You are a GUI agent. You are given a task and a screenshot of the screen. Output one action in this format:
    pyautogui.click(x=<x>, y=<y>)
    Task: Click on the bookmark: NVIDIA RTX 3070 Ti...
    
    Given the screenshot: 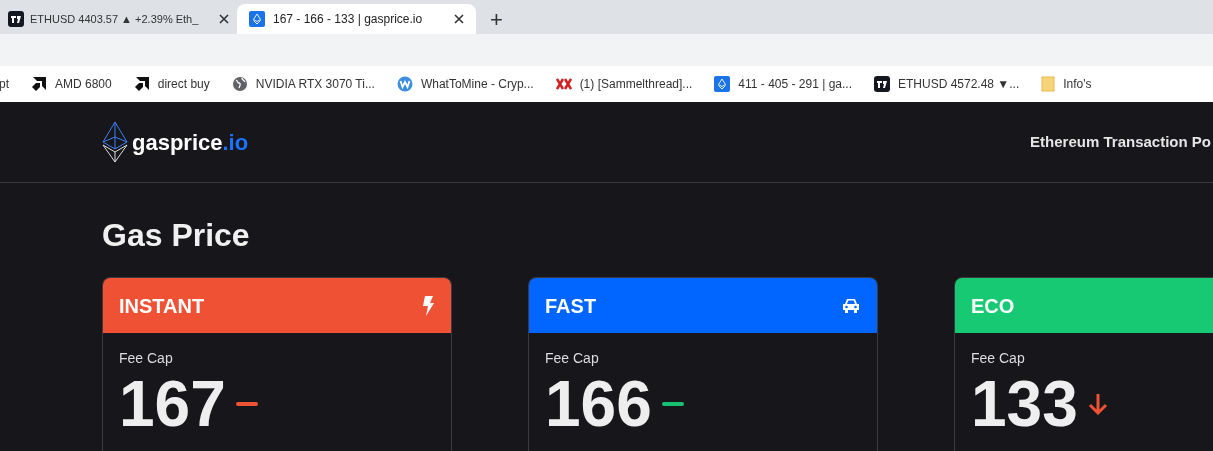 What is the action you would take?
    pyautogui.click(x=303, y=84)
    